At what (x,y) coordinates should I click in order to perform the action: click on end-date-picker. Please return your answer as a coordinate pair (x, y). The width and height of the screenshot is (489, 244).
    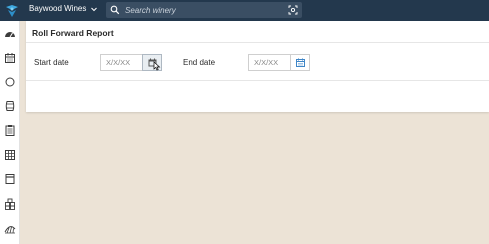
    Looking at the image, I should click on (279, 62).